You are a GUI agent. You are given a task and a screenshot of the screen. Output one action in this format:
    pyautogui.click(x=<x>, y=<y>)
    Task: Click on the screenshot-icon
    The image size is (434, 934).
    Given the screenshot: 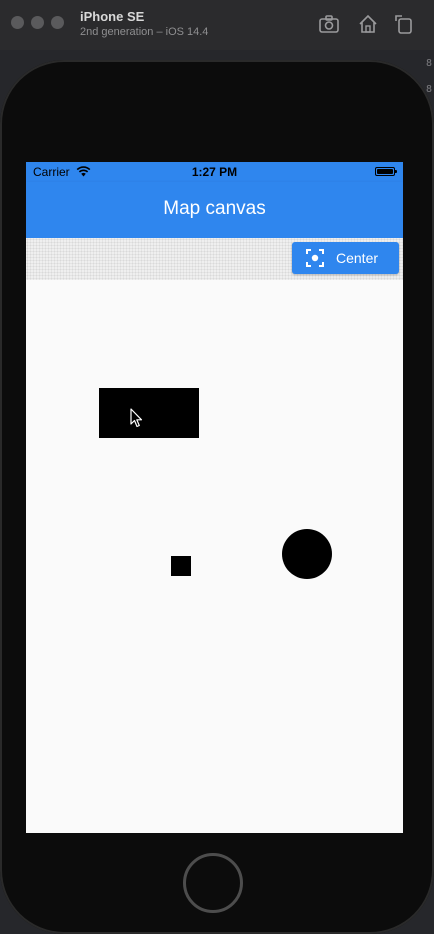 What is the action you would take?
    pyautogui.click(x=329, y=24)
    